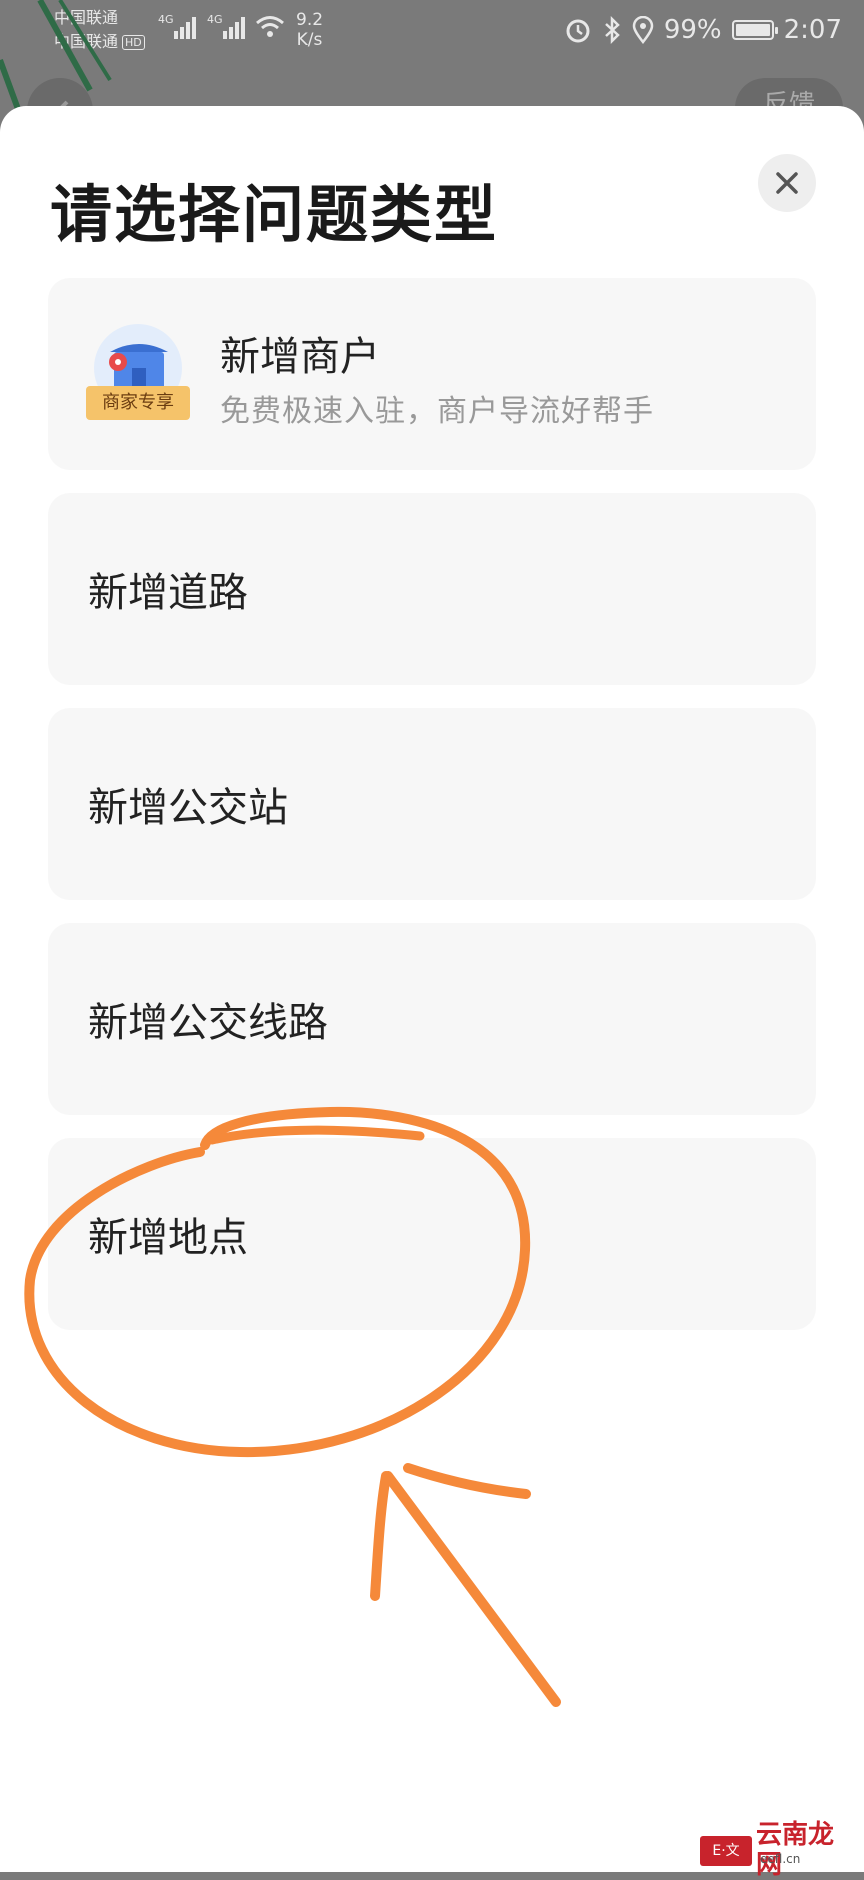  What do you see at coordinates (612, 30) in the screenshot?
I see `bluetooth-icon` at bounding box center [612, 30].